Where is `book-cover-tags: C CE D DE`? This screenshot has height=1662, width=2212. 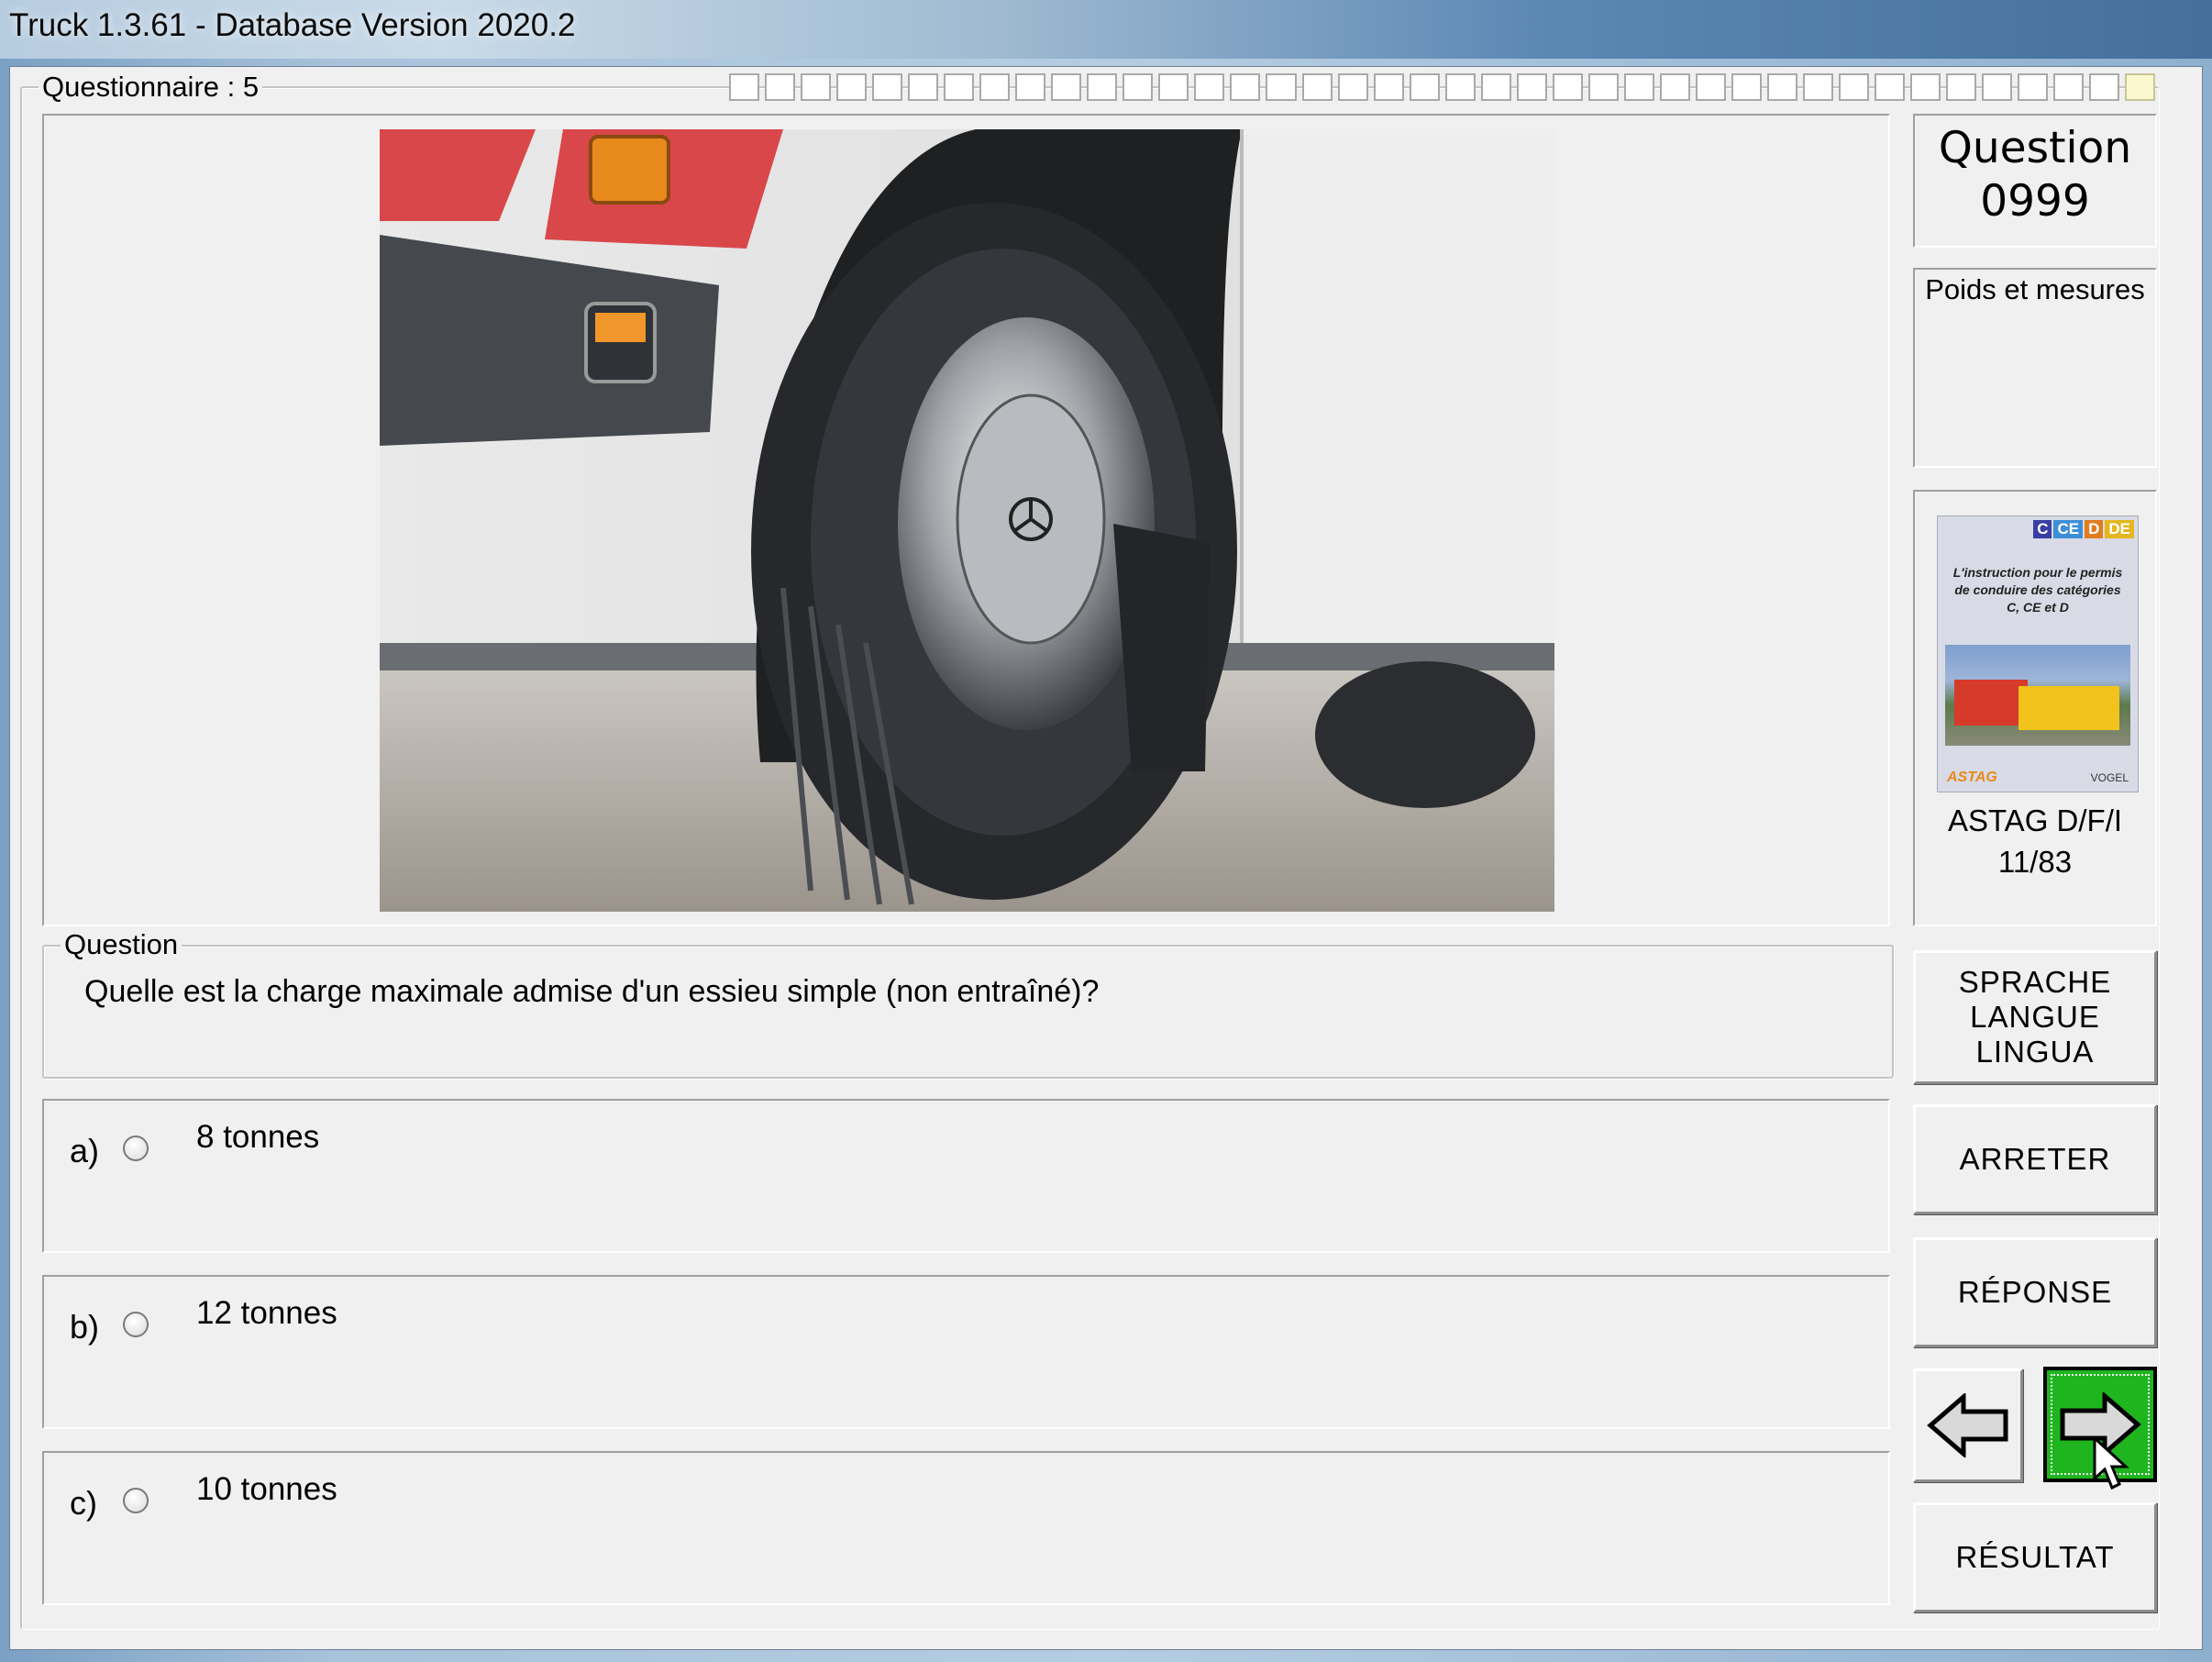 book-cover-tags: C CE D DE is located at coordinates (2084, 529).